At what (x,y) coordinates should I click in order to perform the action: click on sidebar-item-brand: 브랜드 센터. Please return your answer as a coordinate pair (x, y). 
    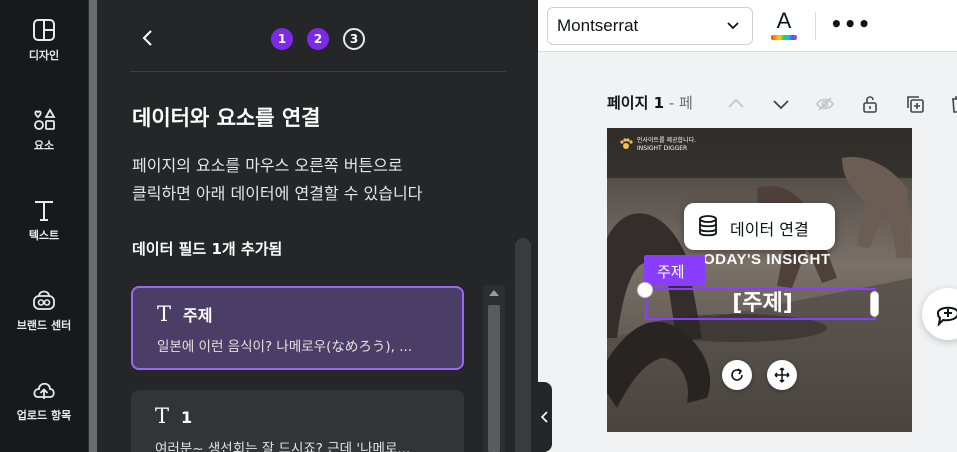
    Looking at the image, I should click on (44, 309).